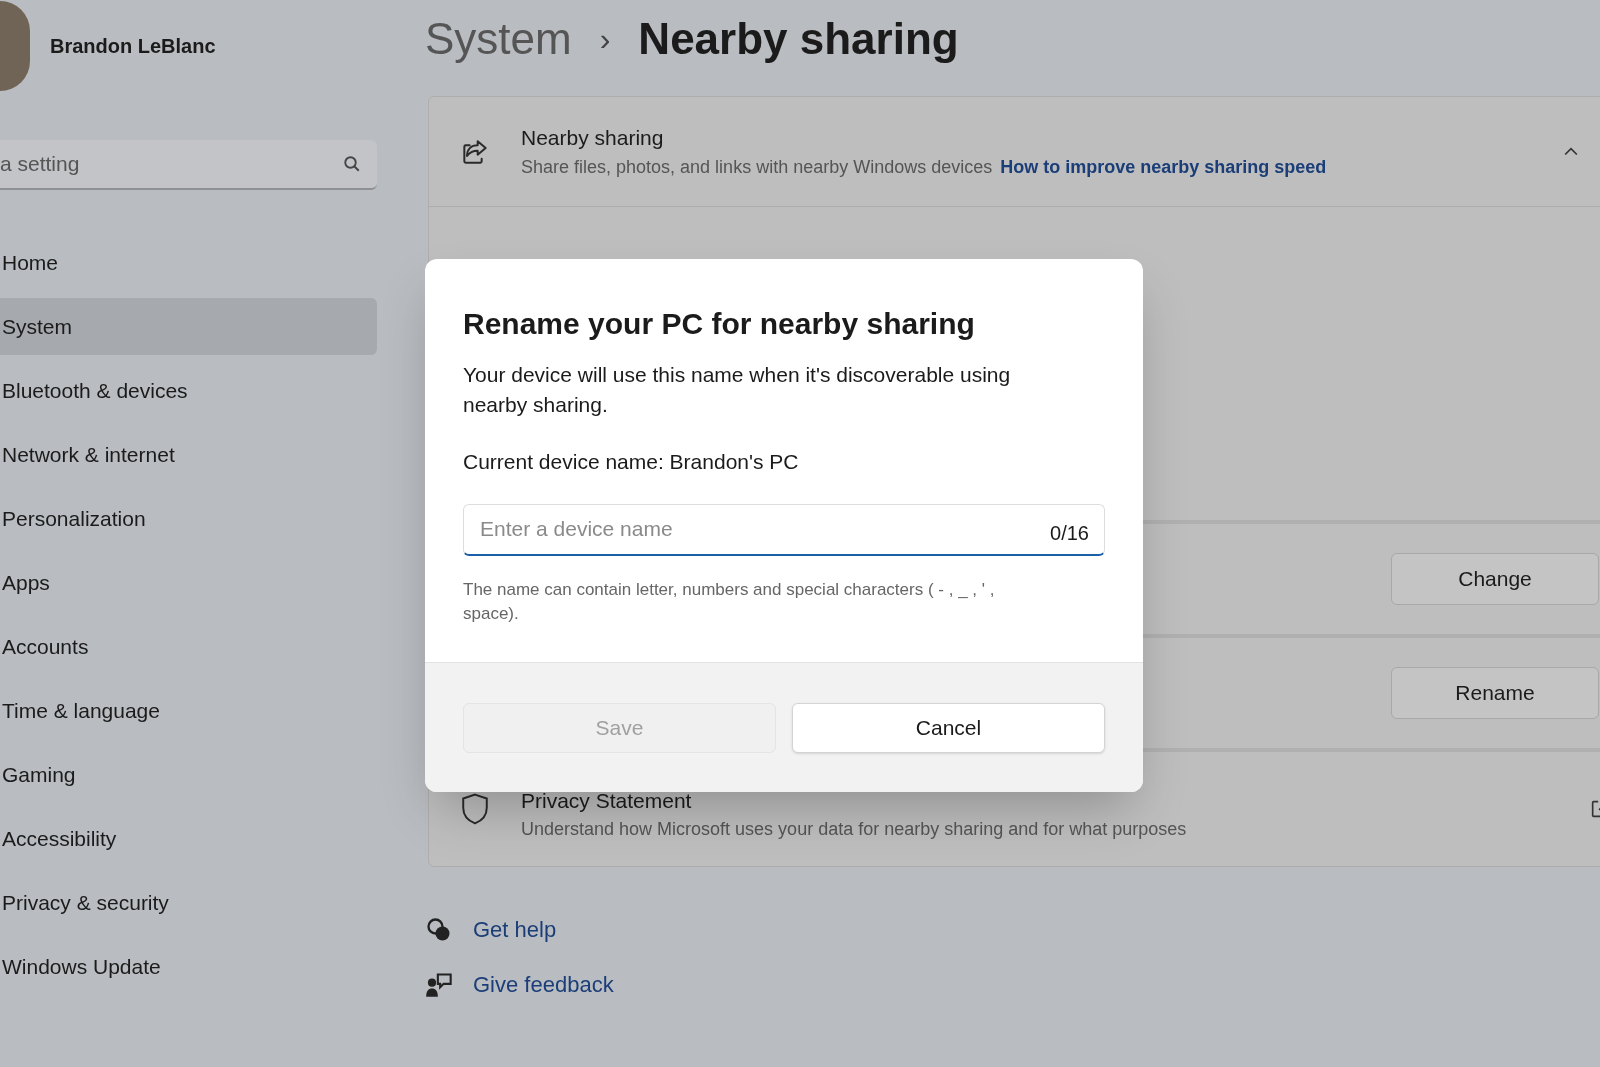 The height and width of the screenshot is (1067, 1600). What do you see at coordinates (475, 809) in the screenshot?
I see `shield-icon` at bounding box center [475, 809].